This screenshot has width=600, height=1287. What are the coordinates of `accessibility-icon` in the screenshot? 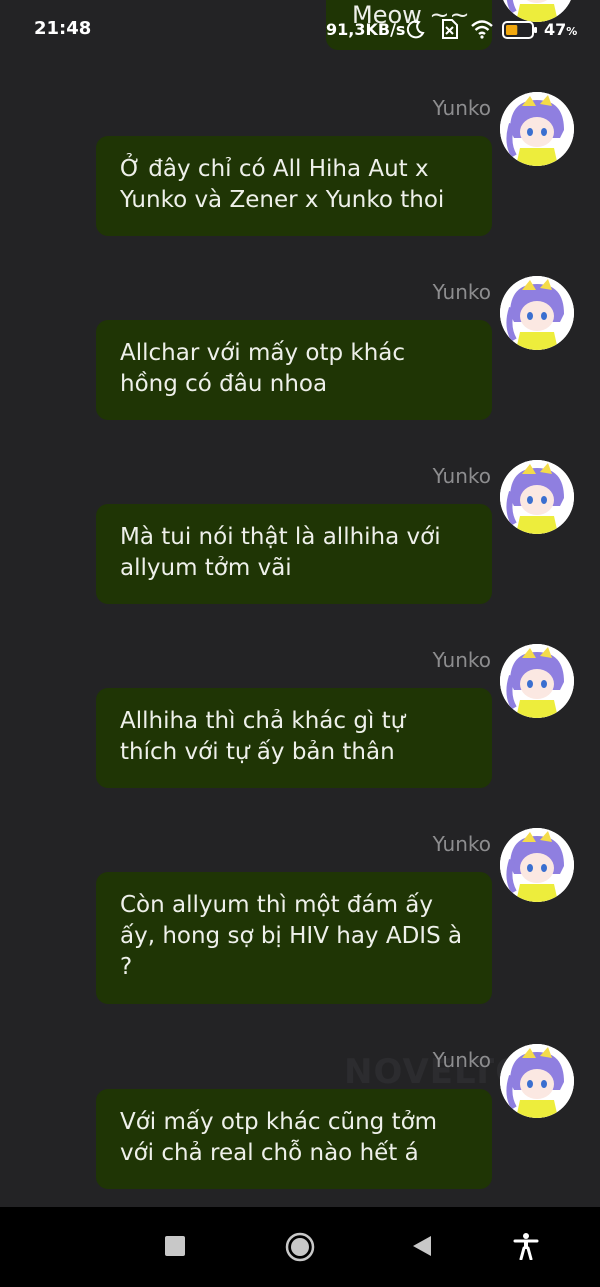 It's located at (526, 1246).